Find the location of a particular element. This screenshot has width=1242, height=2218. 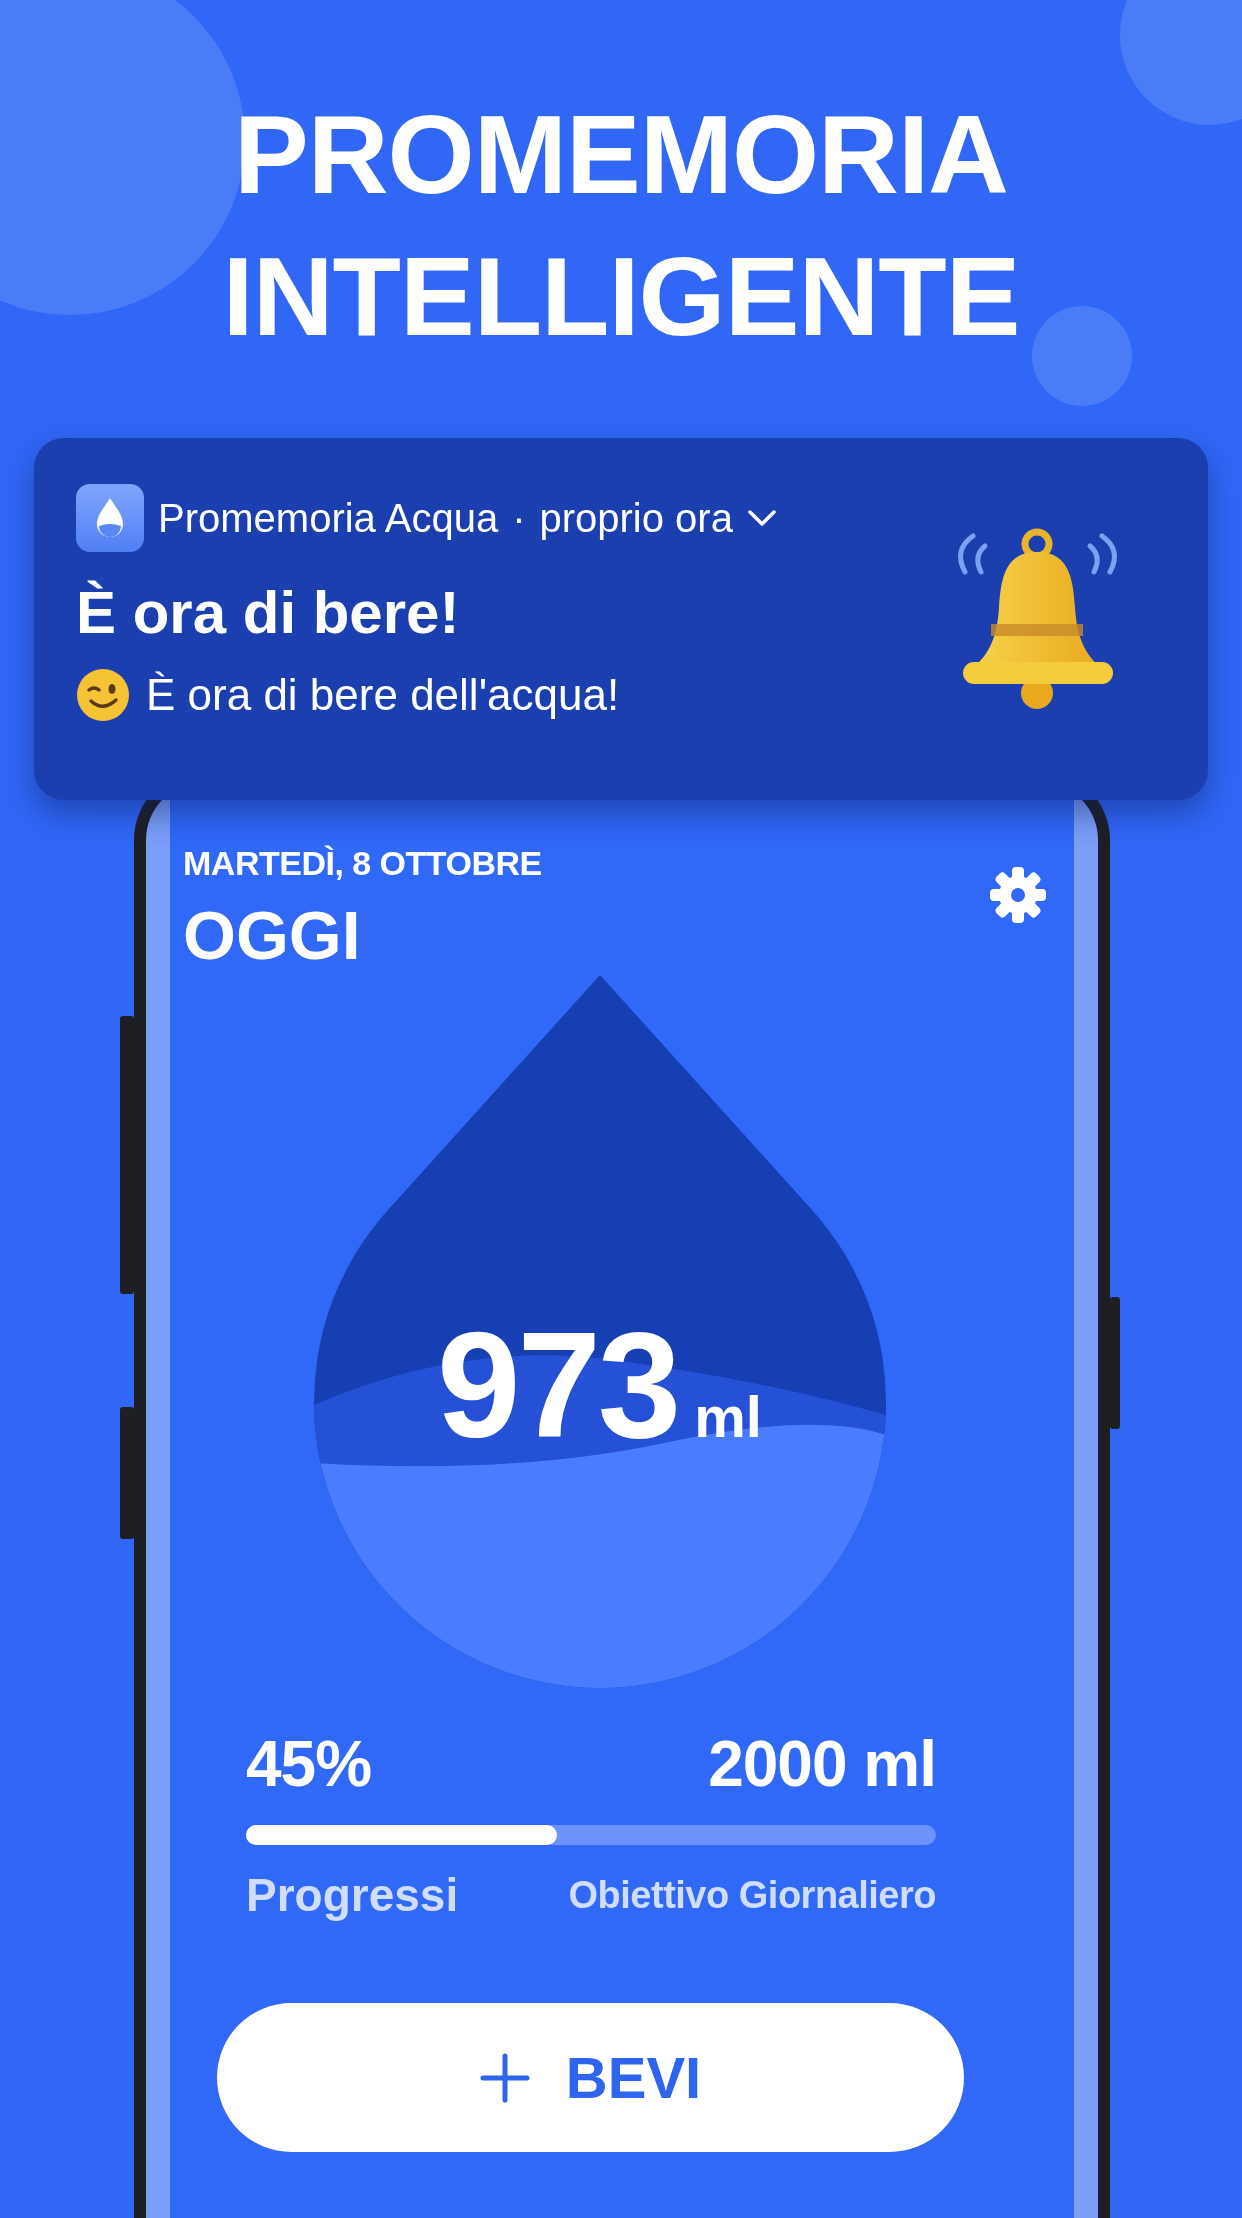

notification-body: È ora di bere dell'acqua! is located at coordinates (383, 695).